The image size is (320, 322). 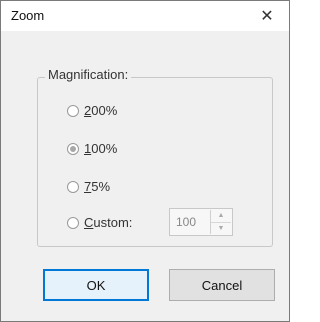 I want to click on radio-label-100: 100%, so click(x=100, y=148).